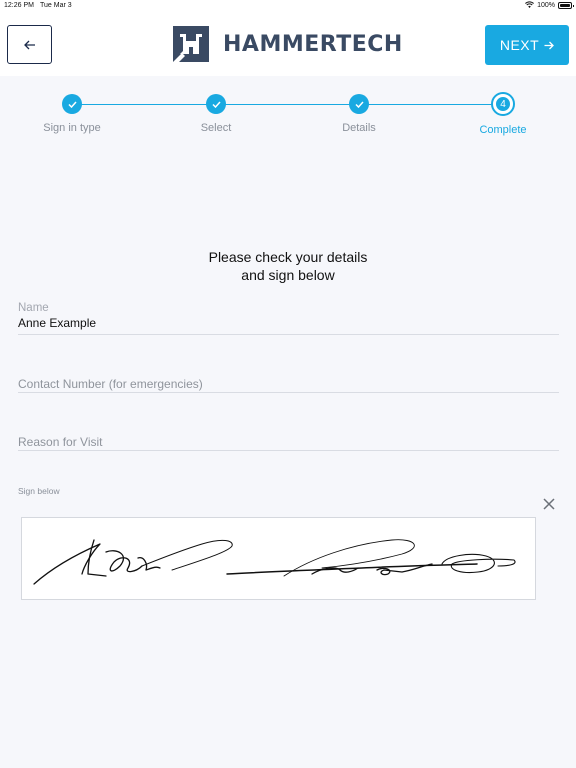  Describe the element at coordinates (288, 275) in the screenshot. I see `instructions-line-2: and sign below` at that location.